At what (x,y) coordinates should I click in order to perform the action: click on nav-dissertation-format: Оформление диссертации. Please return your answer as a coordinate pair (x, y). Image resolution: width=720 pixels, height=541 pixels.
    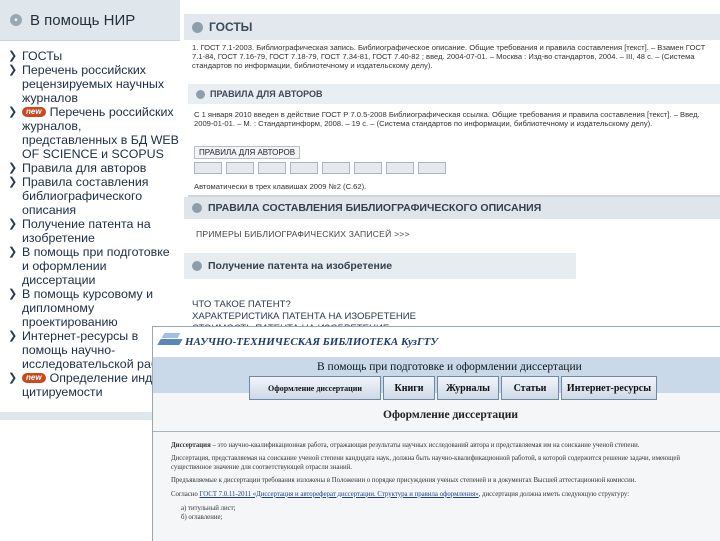
    Looking at the image, I should click on (315, 388).